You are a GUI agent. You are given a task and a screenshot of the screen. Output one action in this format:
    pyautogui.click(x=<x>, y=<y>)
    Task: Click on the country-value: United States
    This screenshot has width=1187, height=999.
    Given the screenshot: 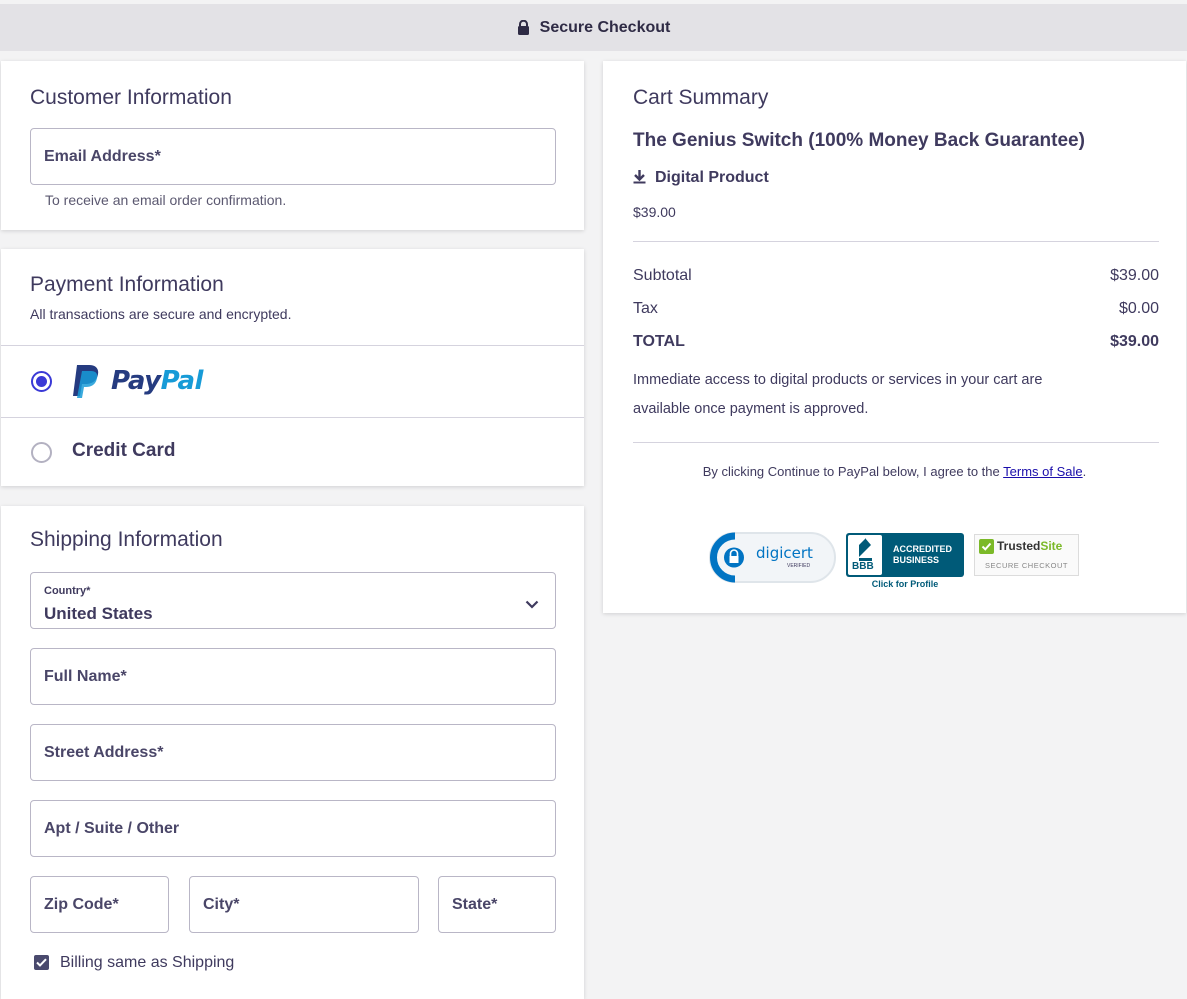 What is the action you would take?
    pyautogui.click(x=98, y=613)
    